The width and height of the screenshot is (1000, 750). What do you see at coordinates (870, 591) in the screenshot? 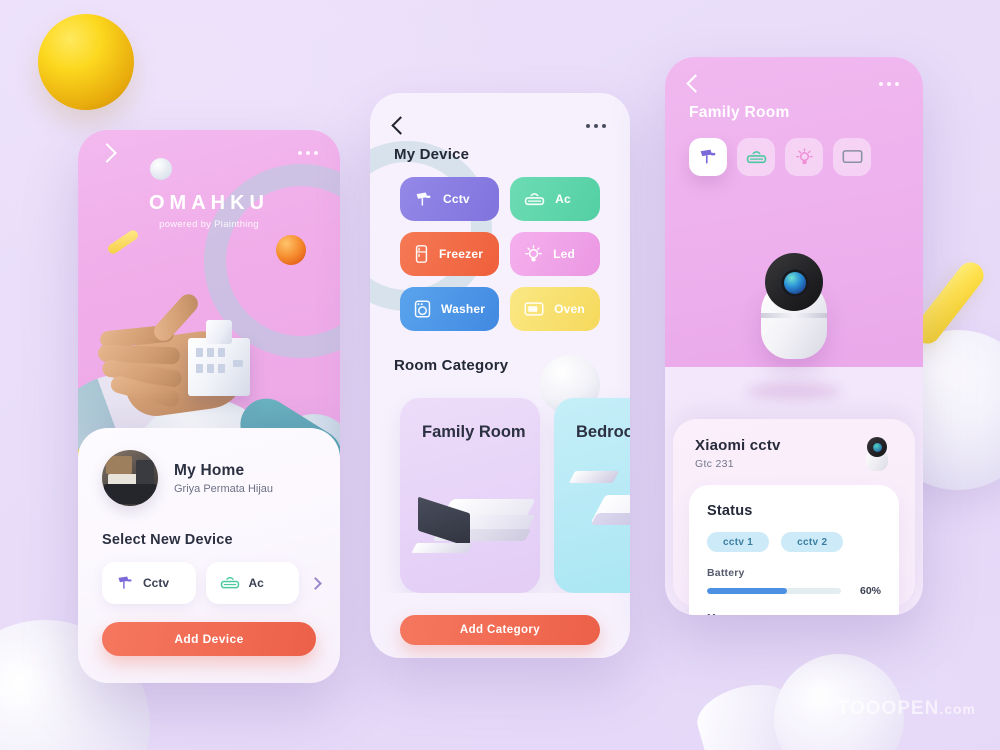
I see `metric-value: 60%` at bounding box center [870, 591].